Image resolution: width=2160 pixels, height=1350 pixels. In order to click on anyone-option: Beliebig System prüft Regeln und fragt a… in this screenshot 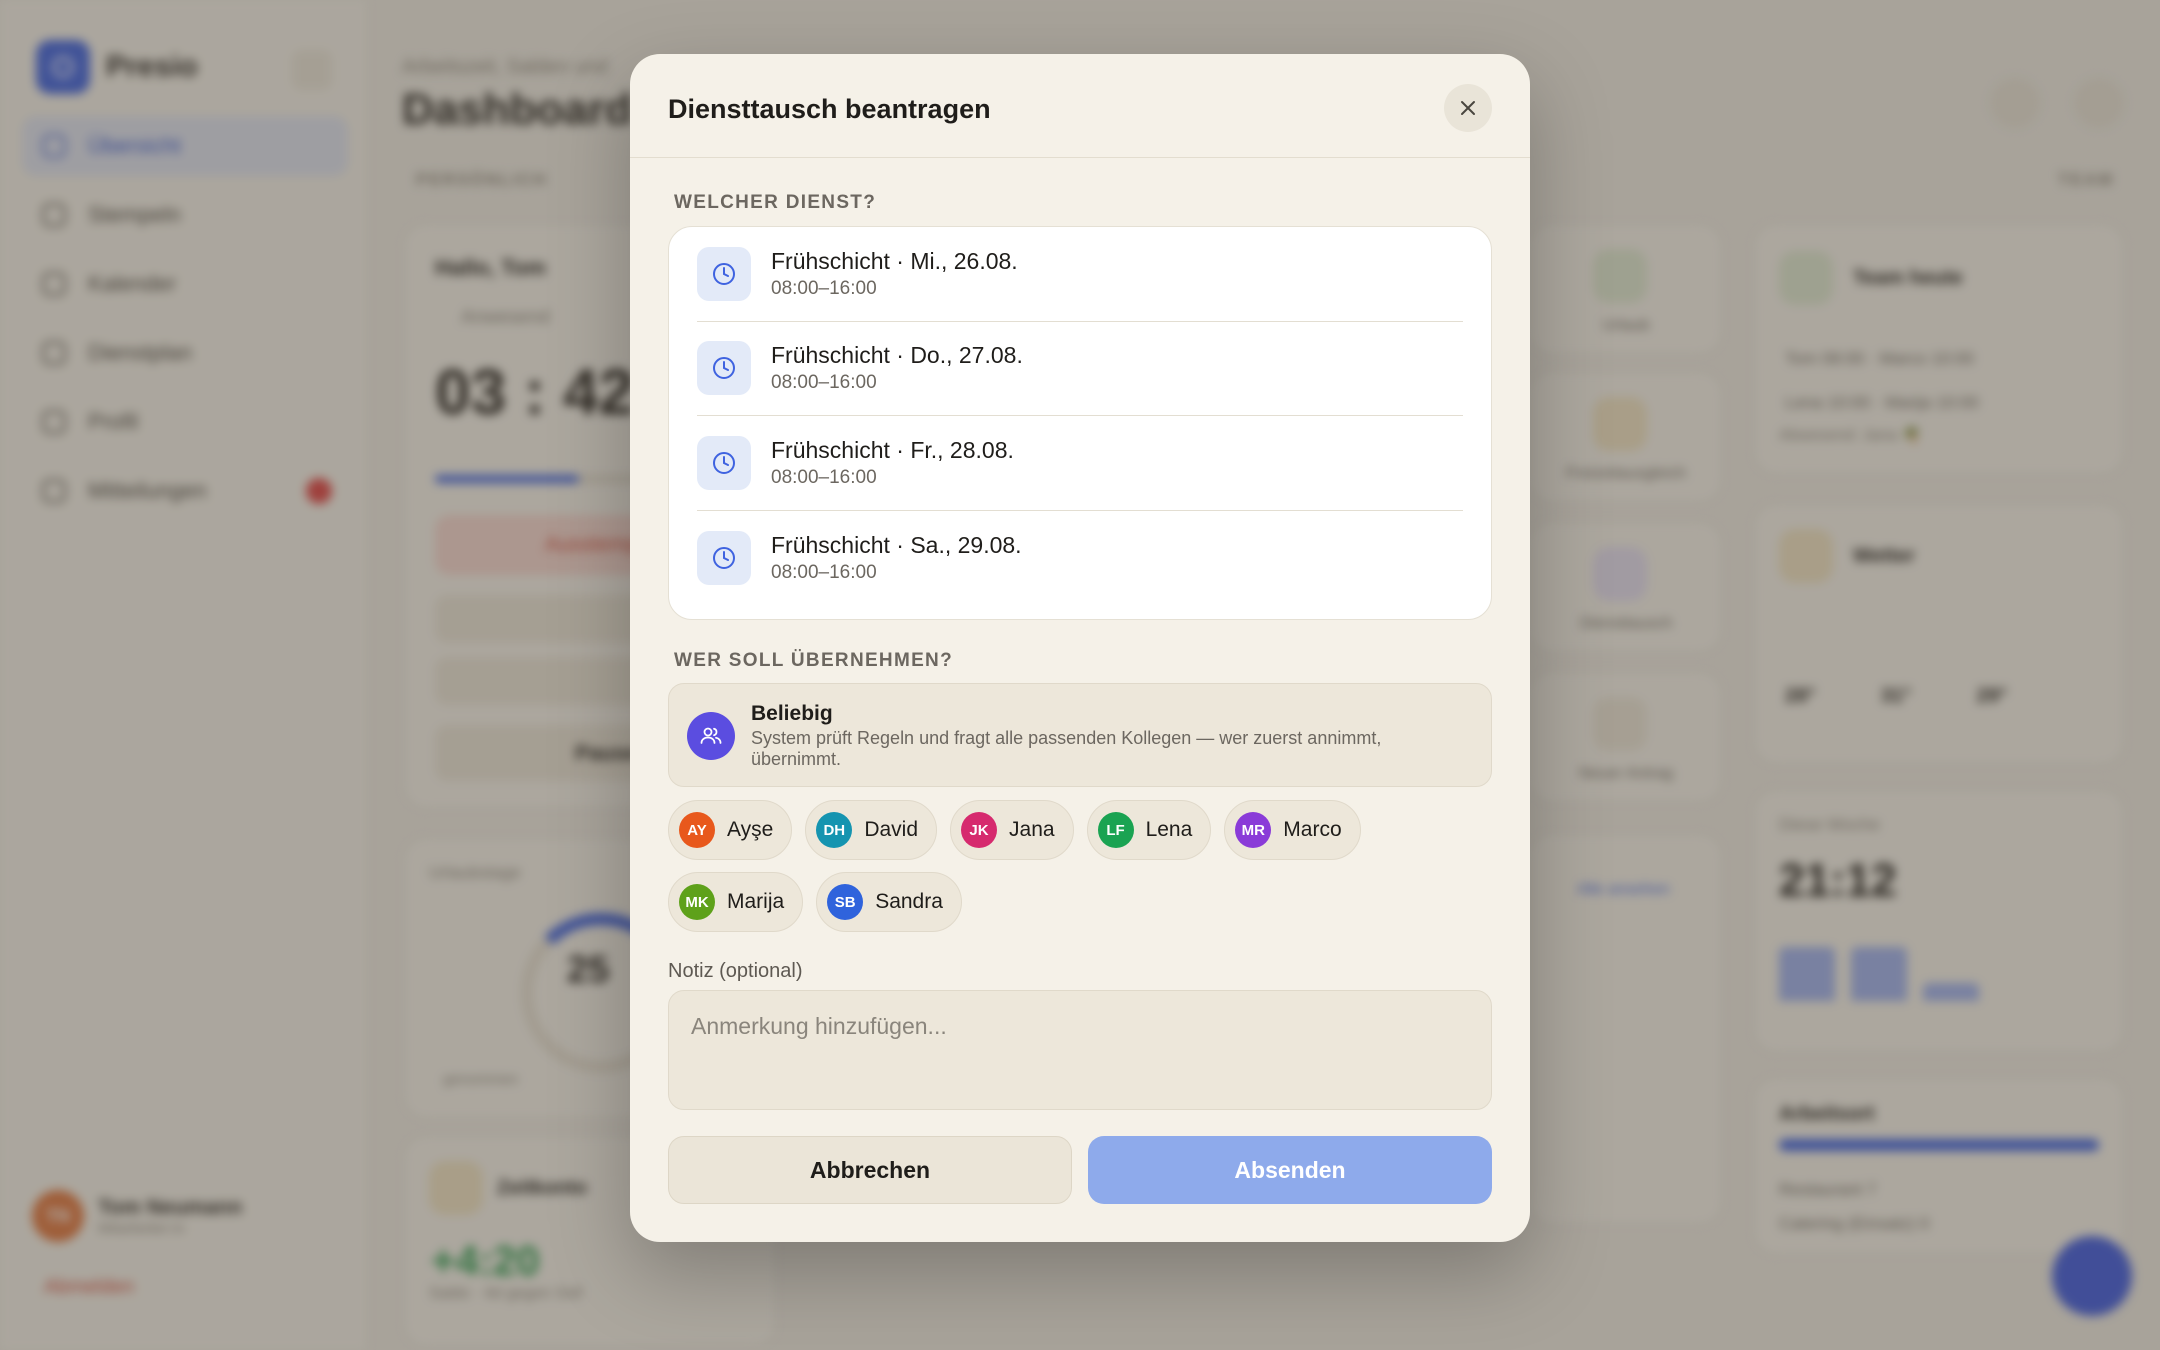, I will do `click(1080, 735)`.